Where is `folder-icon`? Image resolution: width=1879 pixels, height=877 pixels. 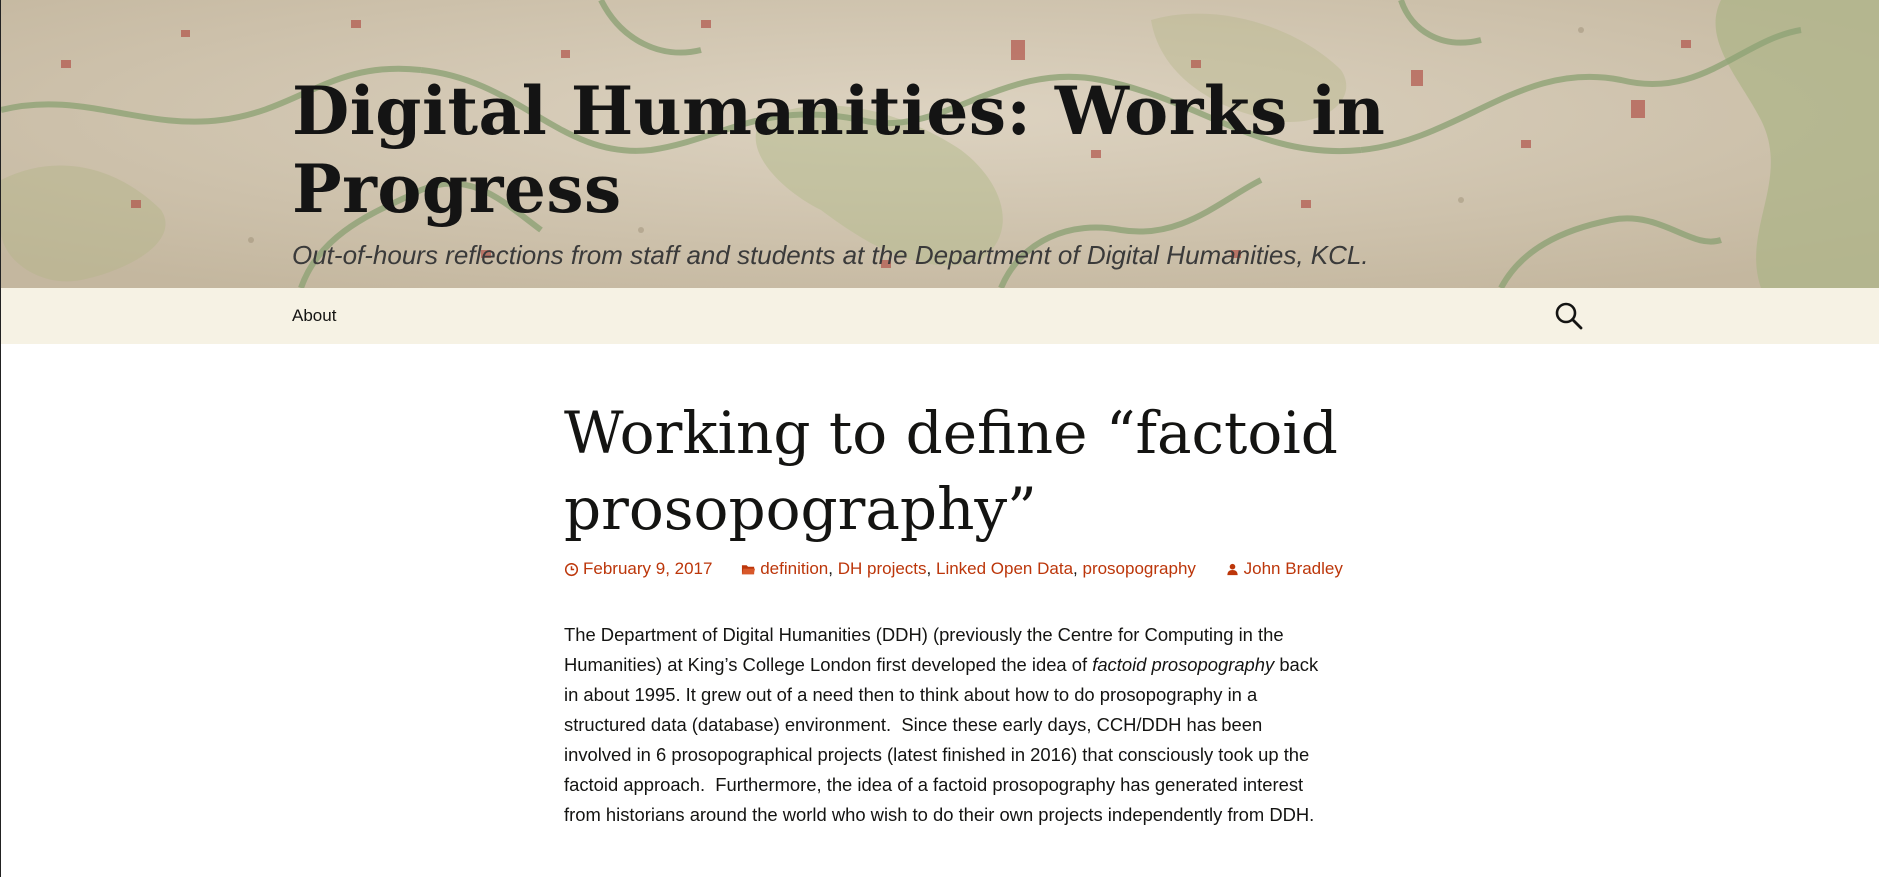 folder-icon is located at coordinates (749, 569).